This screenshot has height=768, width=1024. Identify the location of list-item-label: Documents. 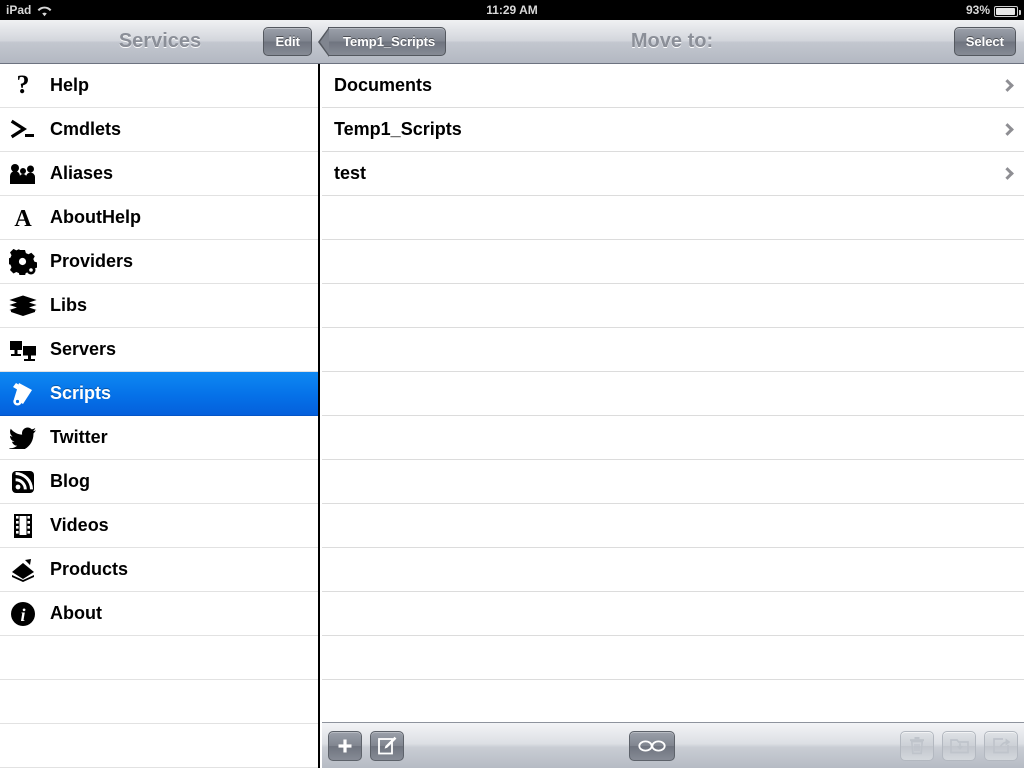
(383, 85).